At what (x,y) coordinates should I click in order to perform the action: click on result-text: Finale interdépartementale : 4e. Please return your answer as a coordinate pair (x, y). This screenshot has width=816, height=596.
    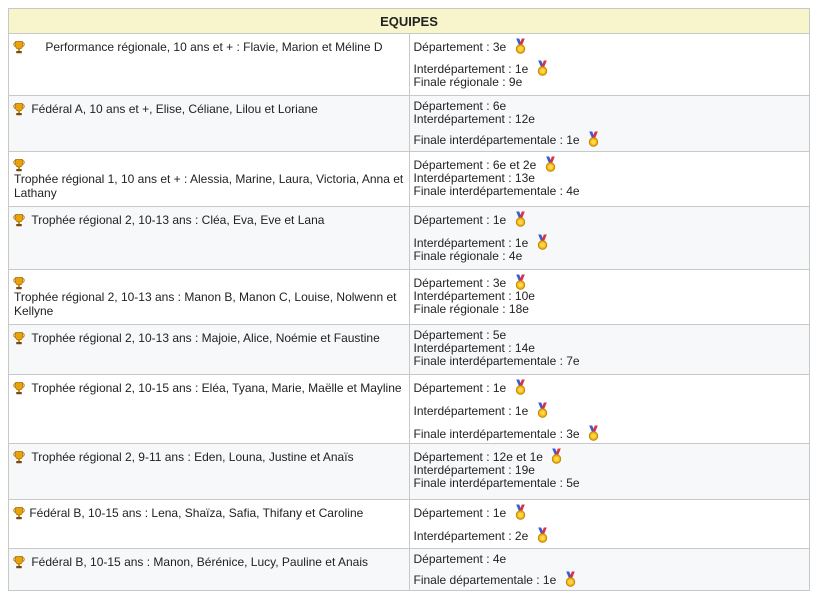
    Looking at the image, I should click on (496, 191).